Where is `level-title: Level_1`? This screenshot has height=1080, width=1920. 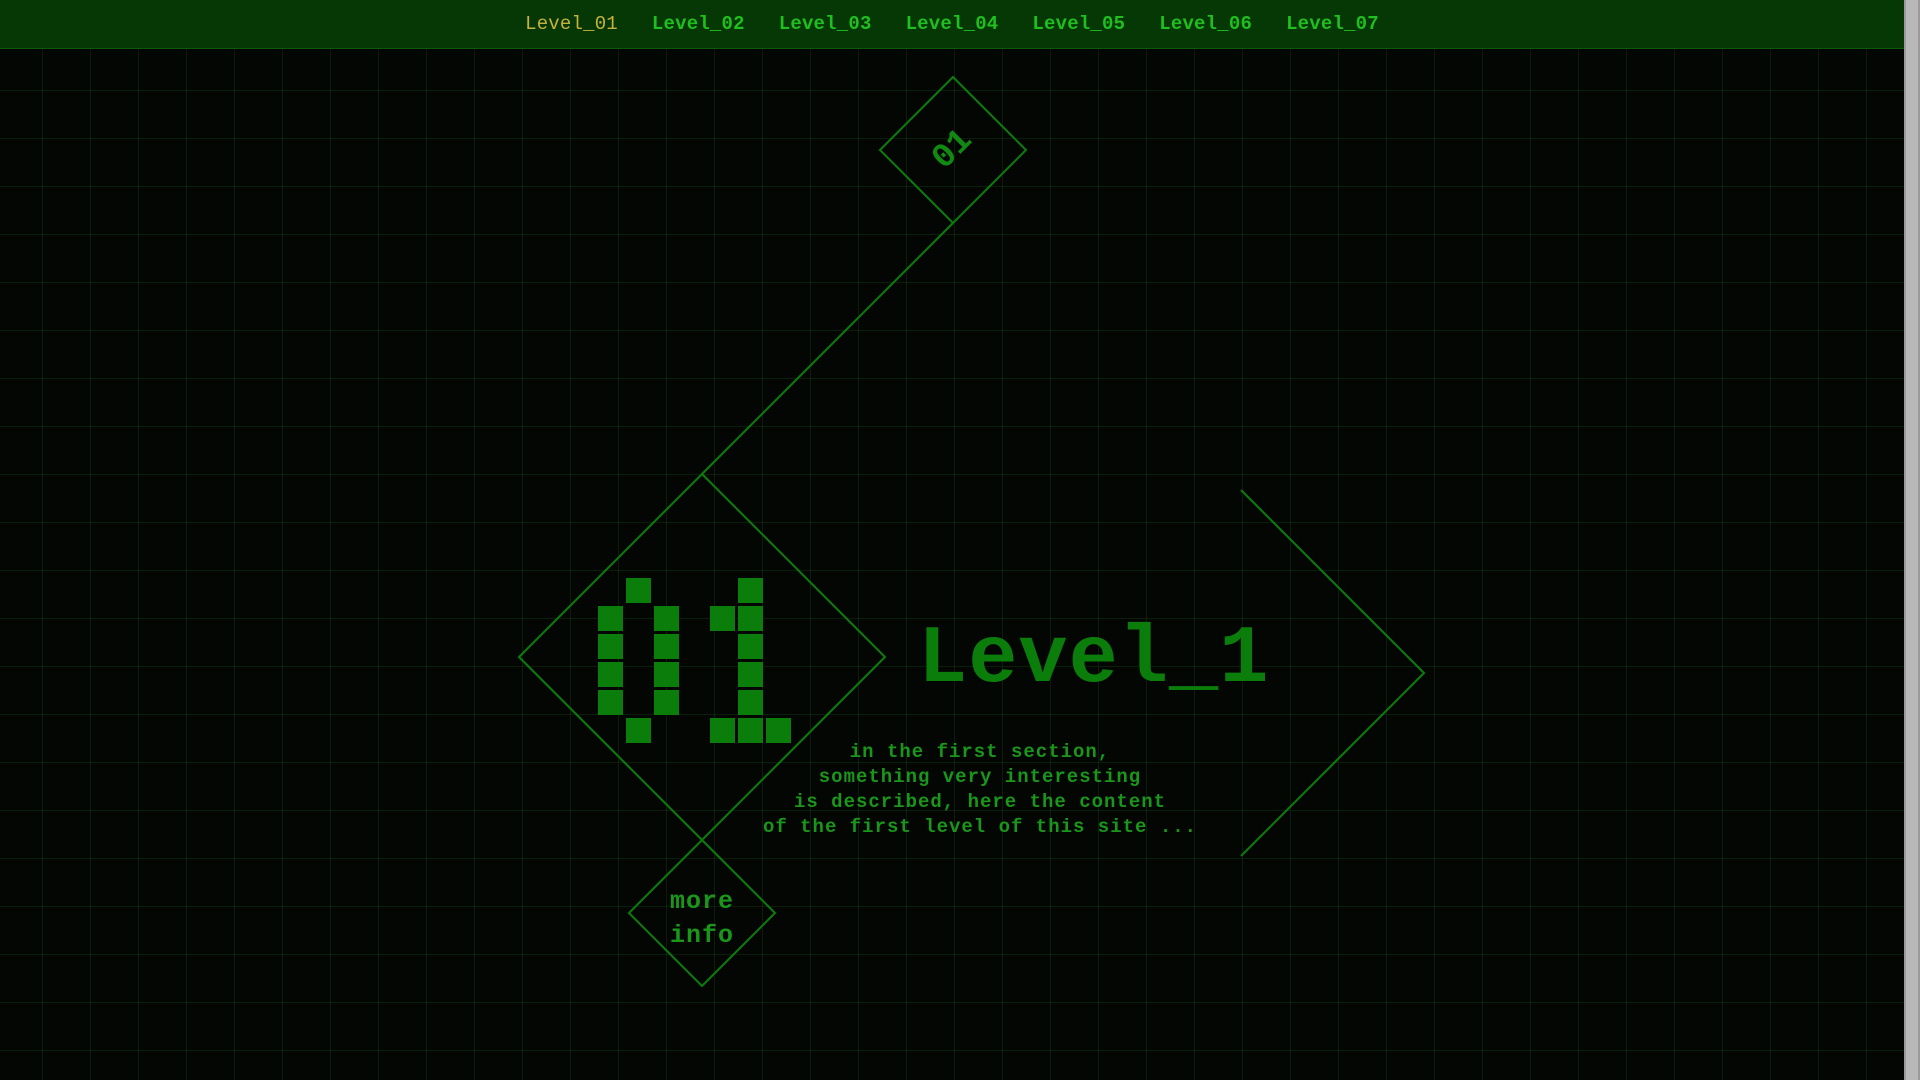 level-title: Level_1 is located at coordinates (1094, 659).